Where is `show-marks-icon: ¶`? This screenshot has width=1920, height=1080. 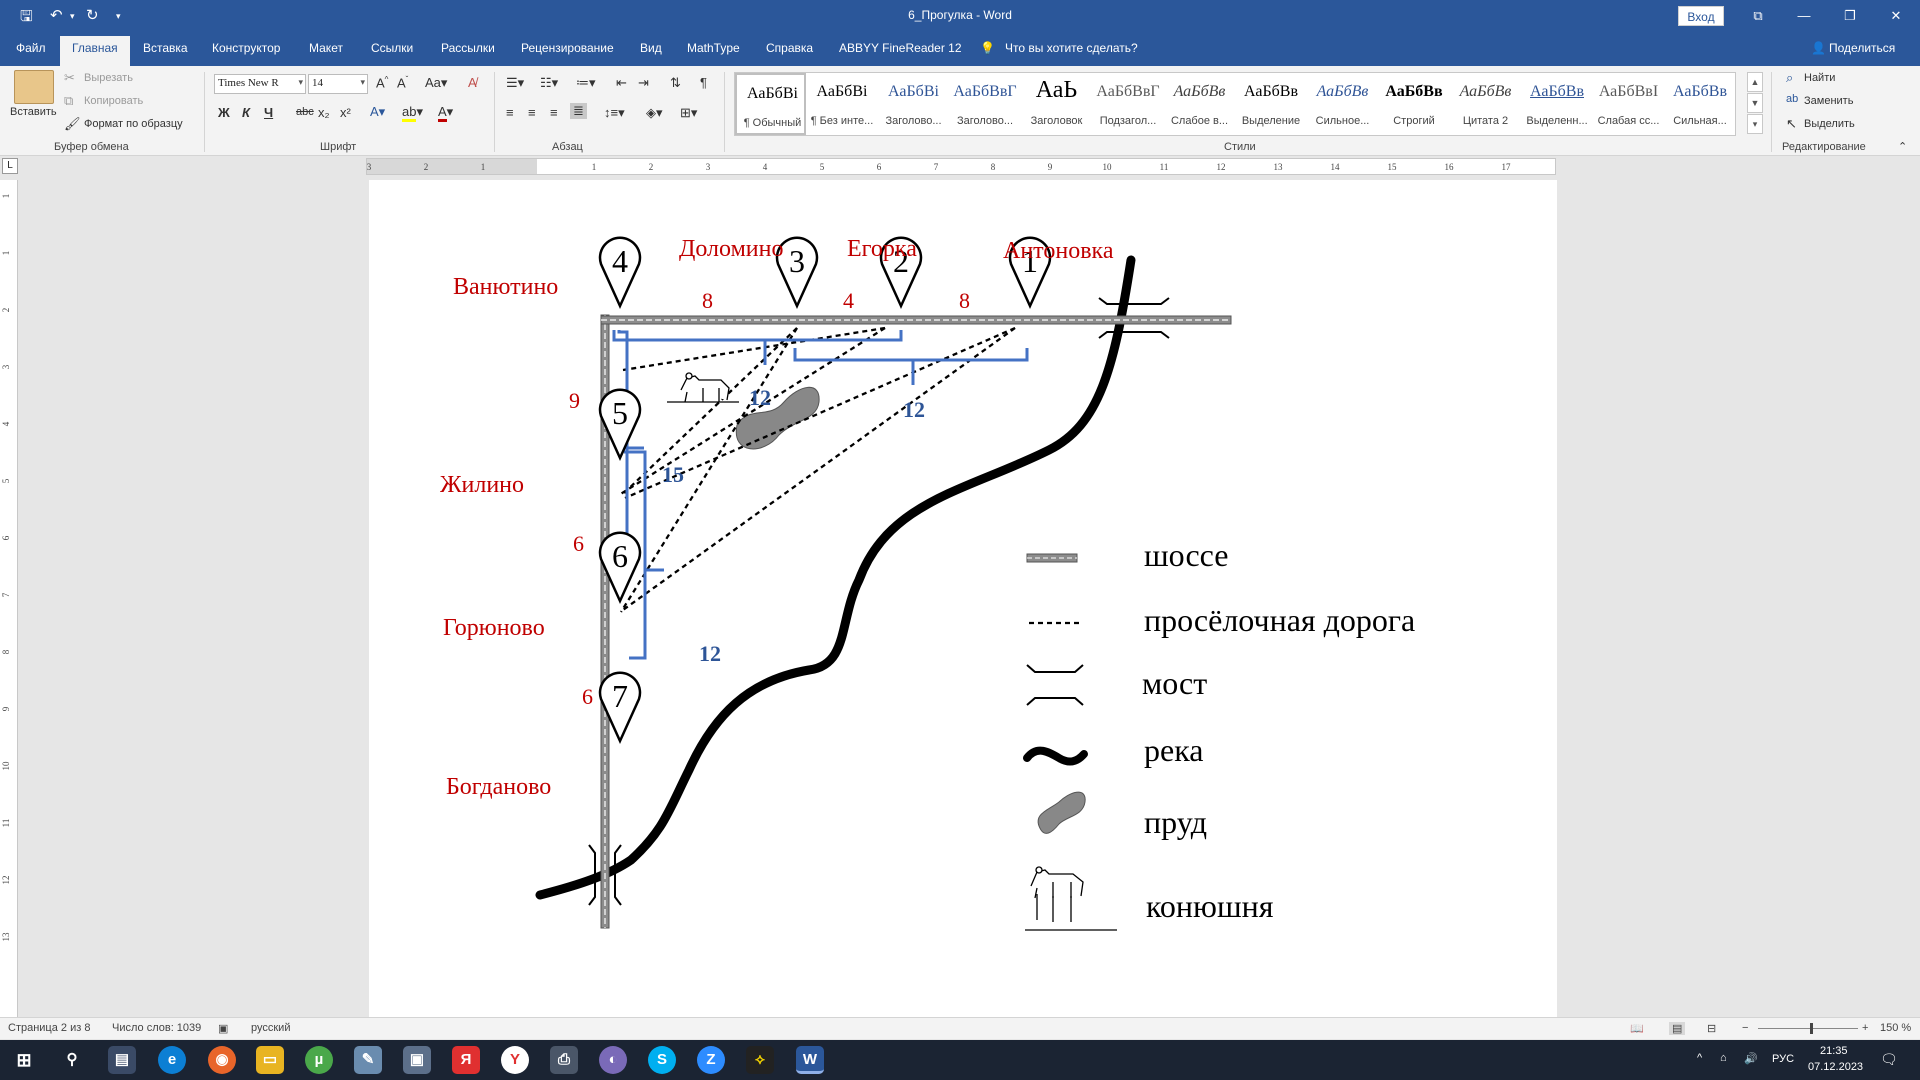
show-marks-icon: ¶ is located at coordinates (703, 82).